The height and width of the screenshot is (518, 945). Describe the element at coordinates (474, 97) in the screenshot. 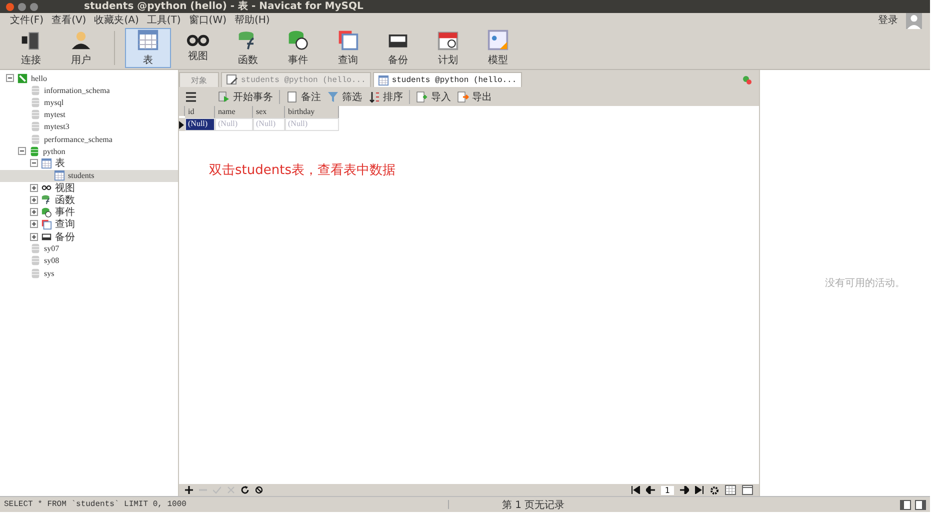

I see `toolbar-button: 导出` at that location.